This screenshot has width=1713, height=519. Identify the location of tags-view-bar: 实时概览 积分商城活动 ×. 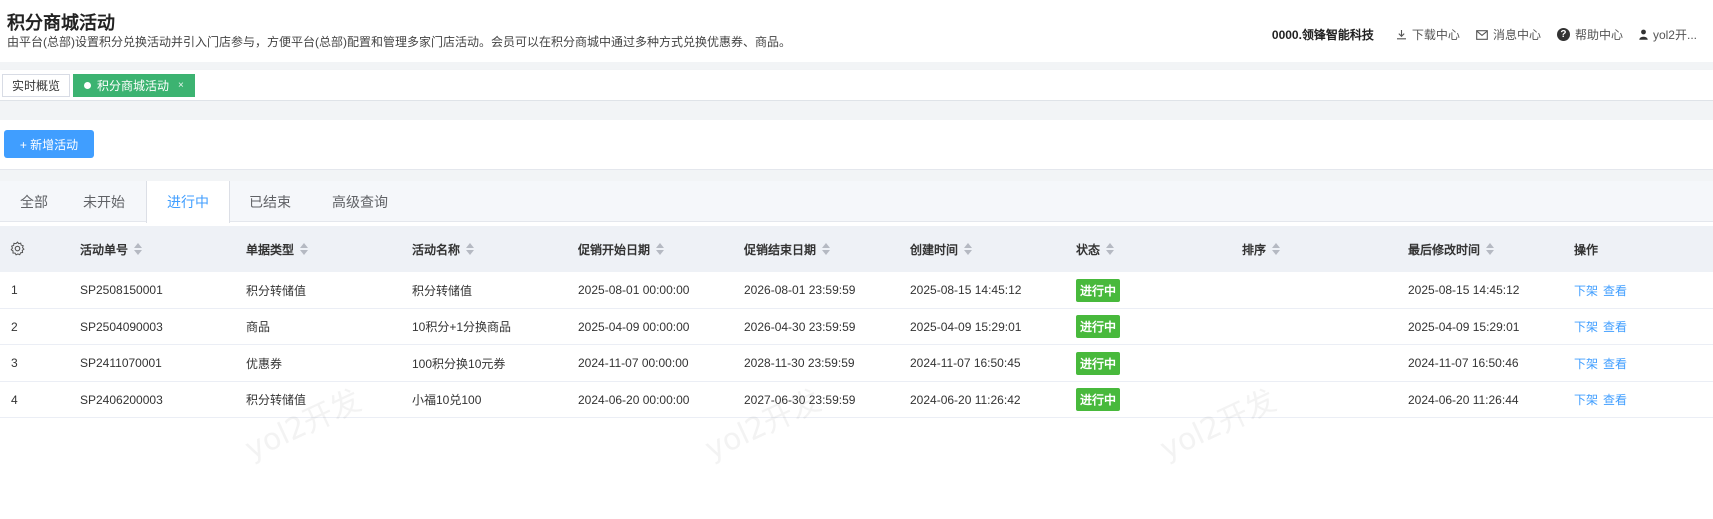
(856, 85).